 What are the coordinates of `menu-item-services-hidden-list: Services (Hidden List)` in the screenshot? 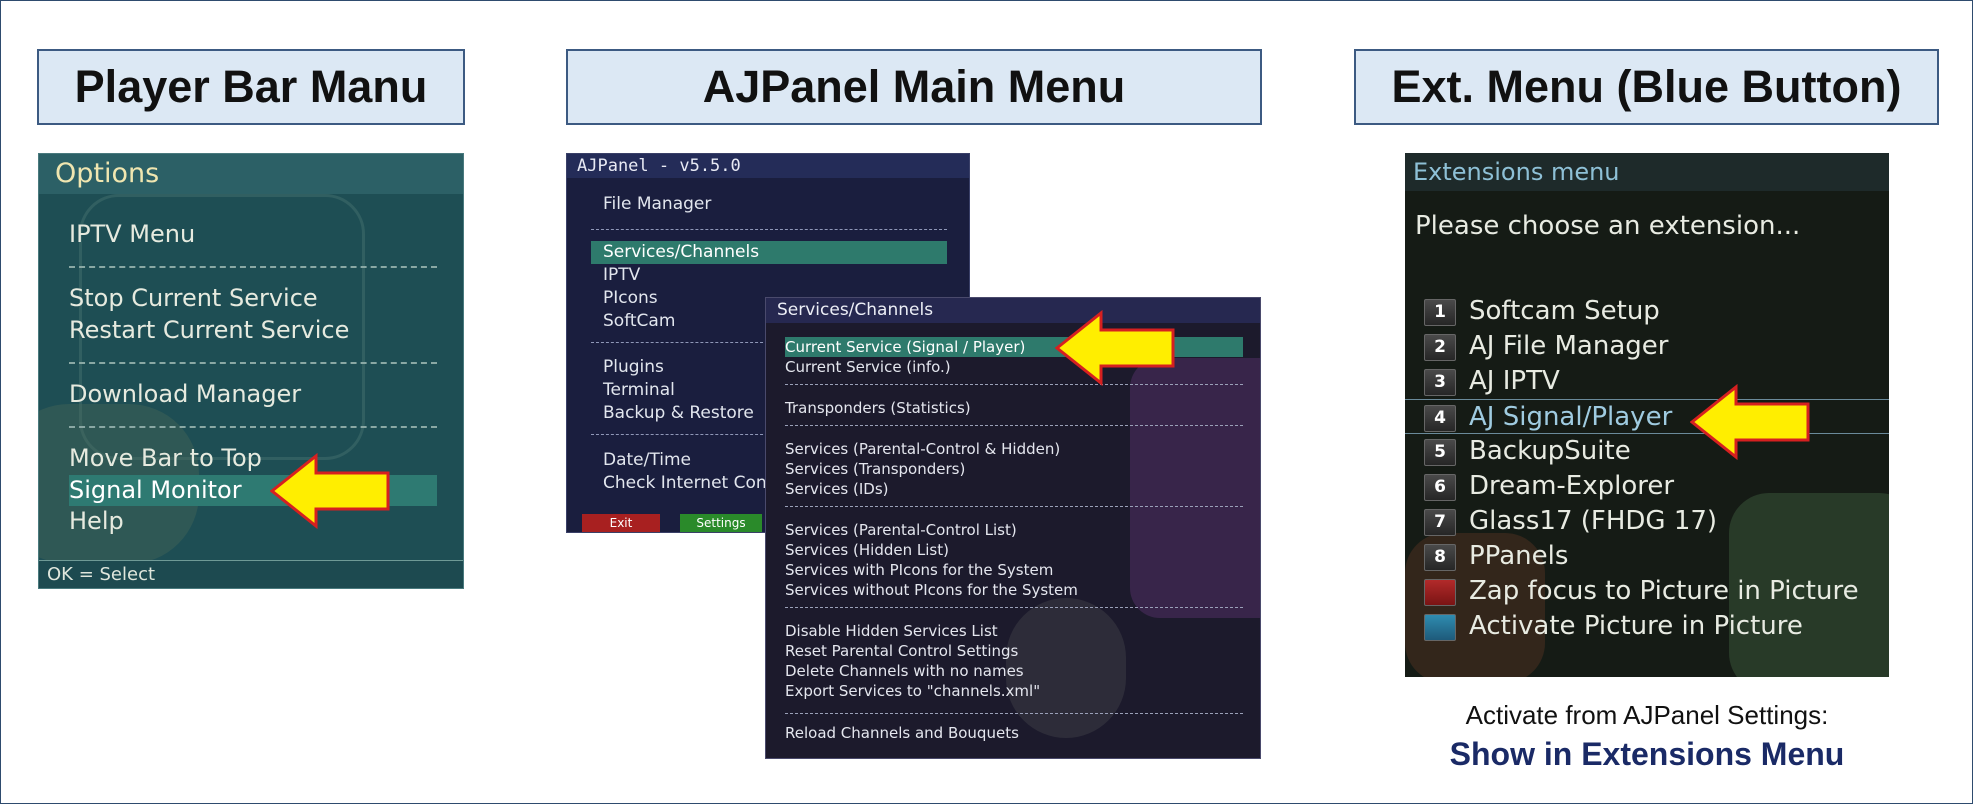 It's located at (1014, 550).